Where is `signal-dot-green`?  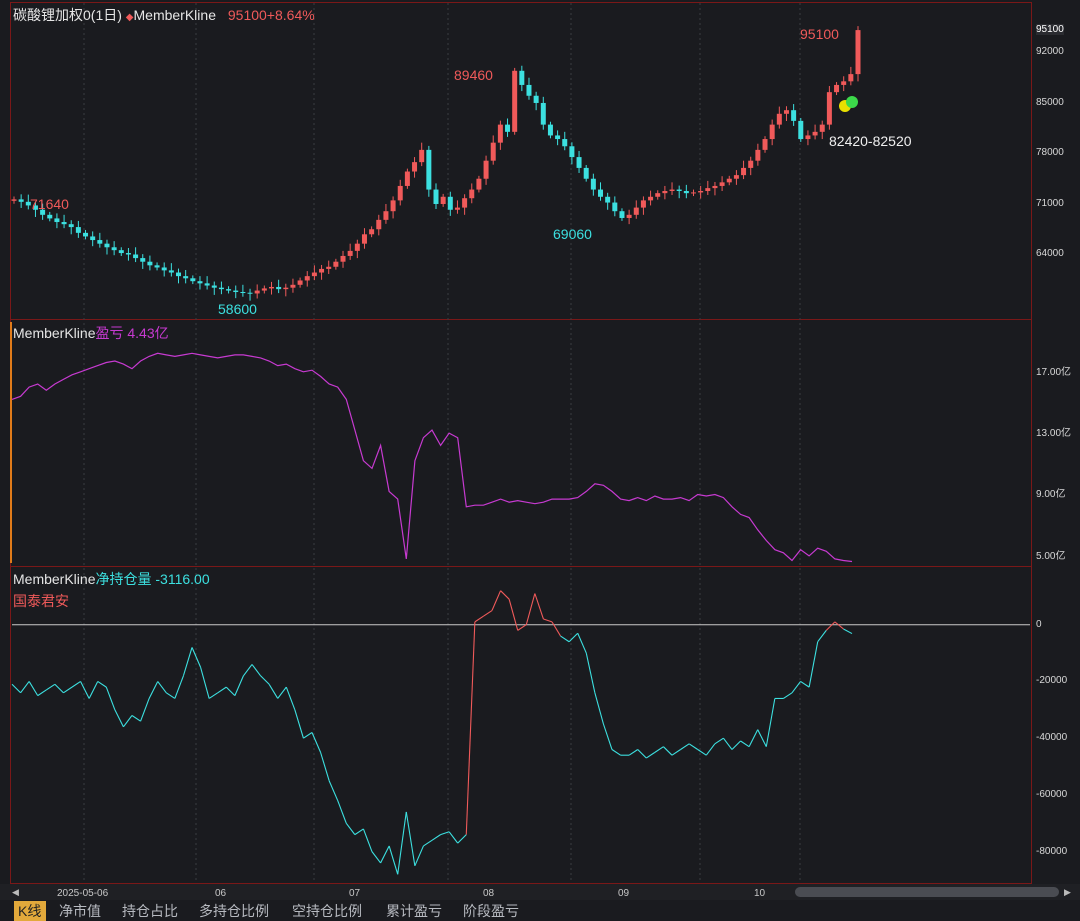
signal-dot-green is located at coordinates (852, 102).